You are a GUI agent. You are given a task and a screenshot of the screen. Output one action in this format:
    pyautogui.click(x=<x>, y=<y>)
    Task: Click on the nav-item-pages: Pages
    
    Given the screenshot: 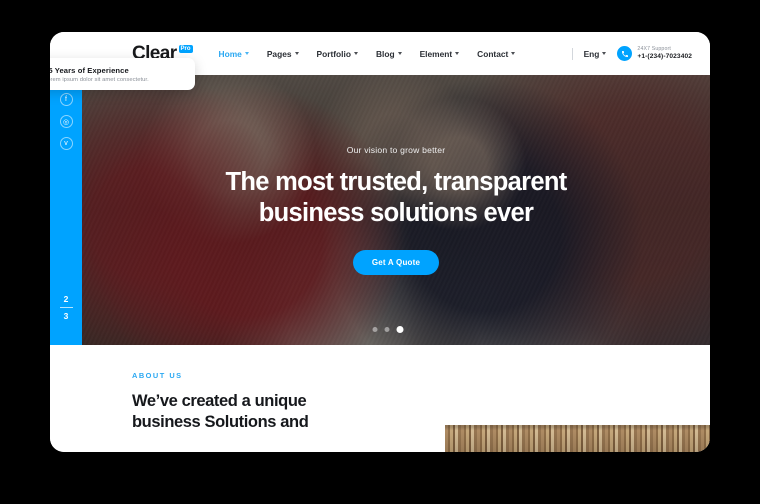 What is the action you would take?
    pyautogui.click(x=283, y=54)
    